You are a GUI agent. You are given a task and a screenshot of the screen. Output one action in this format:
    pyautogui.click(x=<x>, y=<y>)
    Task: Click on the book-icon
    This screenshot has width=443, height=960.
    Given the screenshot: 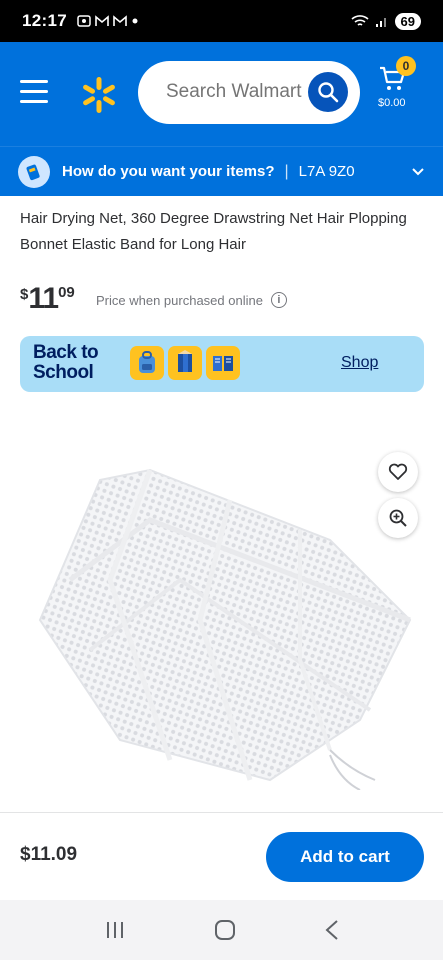 What is the action you would take?
    pyautogui.click(x=223, y=363)
    